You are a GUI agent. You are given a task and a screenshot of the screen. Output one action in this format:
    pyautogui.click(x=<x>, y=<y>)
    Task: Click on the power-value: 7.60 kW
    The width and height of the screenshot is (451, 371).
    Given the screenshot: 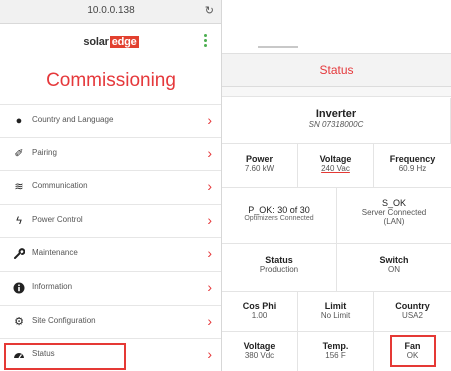 What is the action you would take?
    pyautogui.click(x=259, y=168)
    